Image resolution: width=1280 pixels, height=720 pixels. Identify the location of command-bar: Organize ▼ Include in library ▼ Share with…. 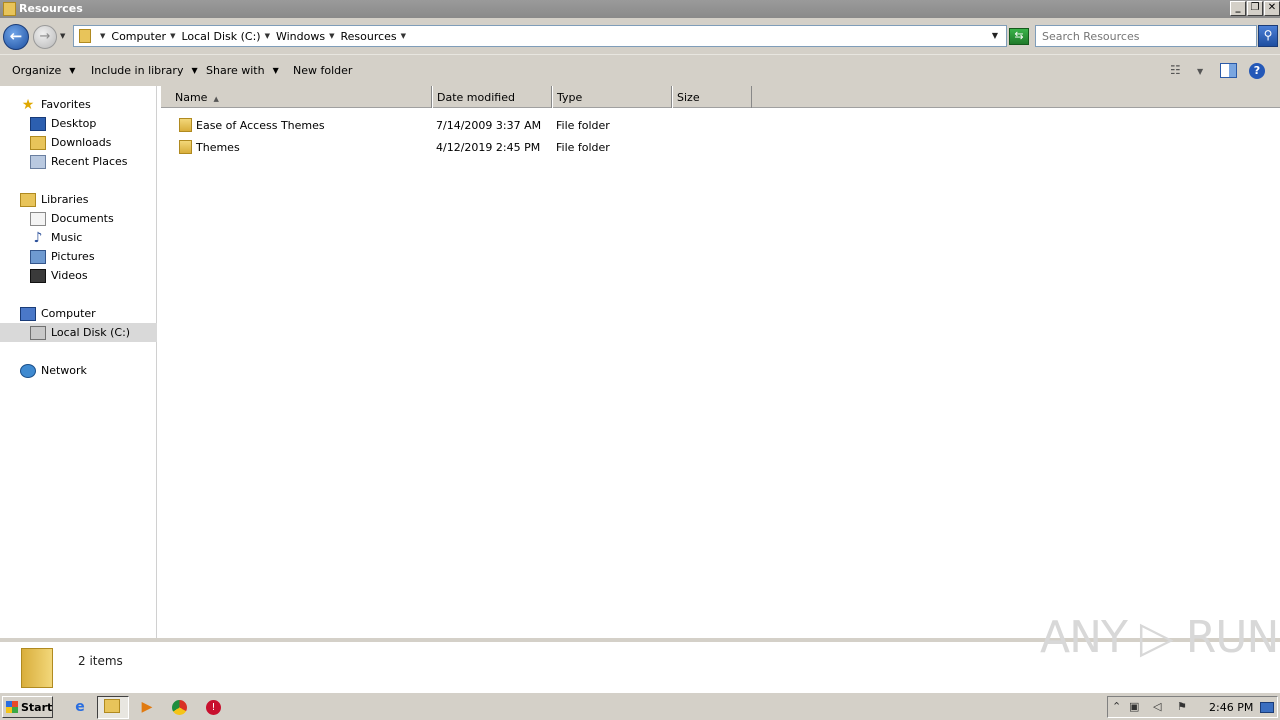
(640, 70).